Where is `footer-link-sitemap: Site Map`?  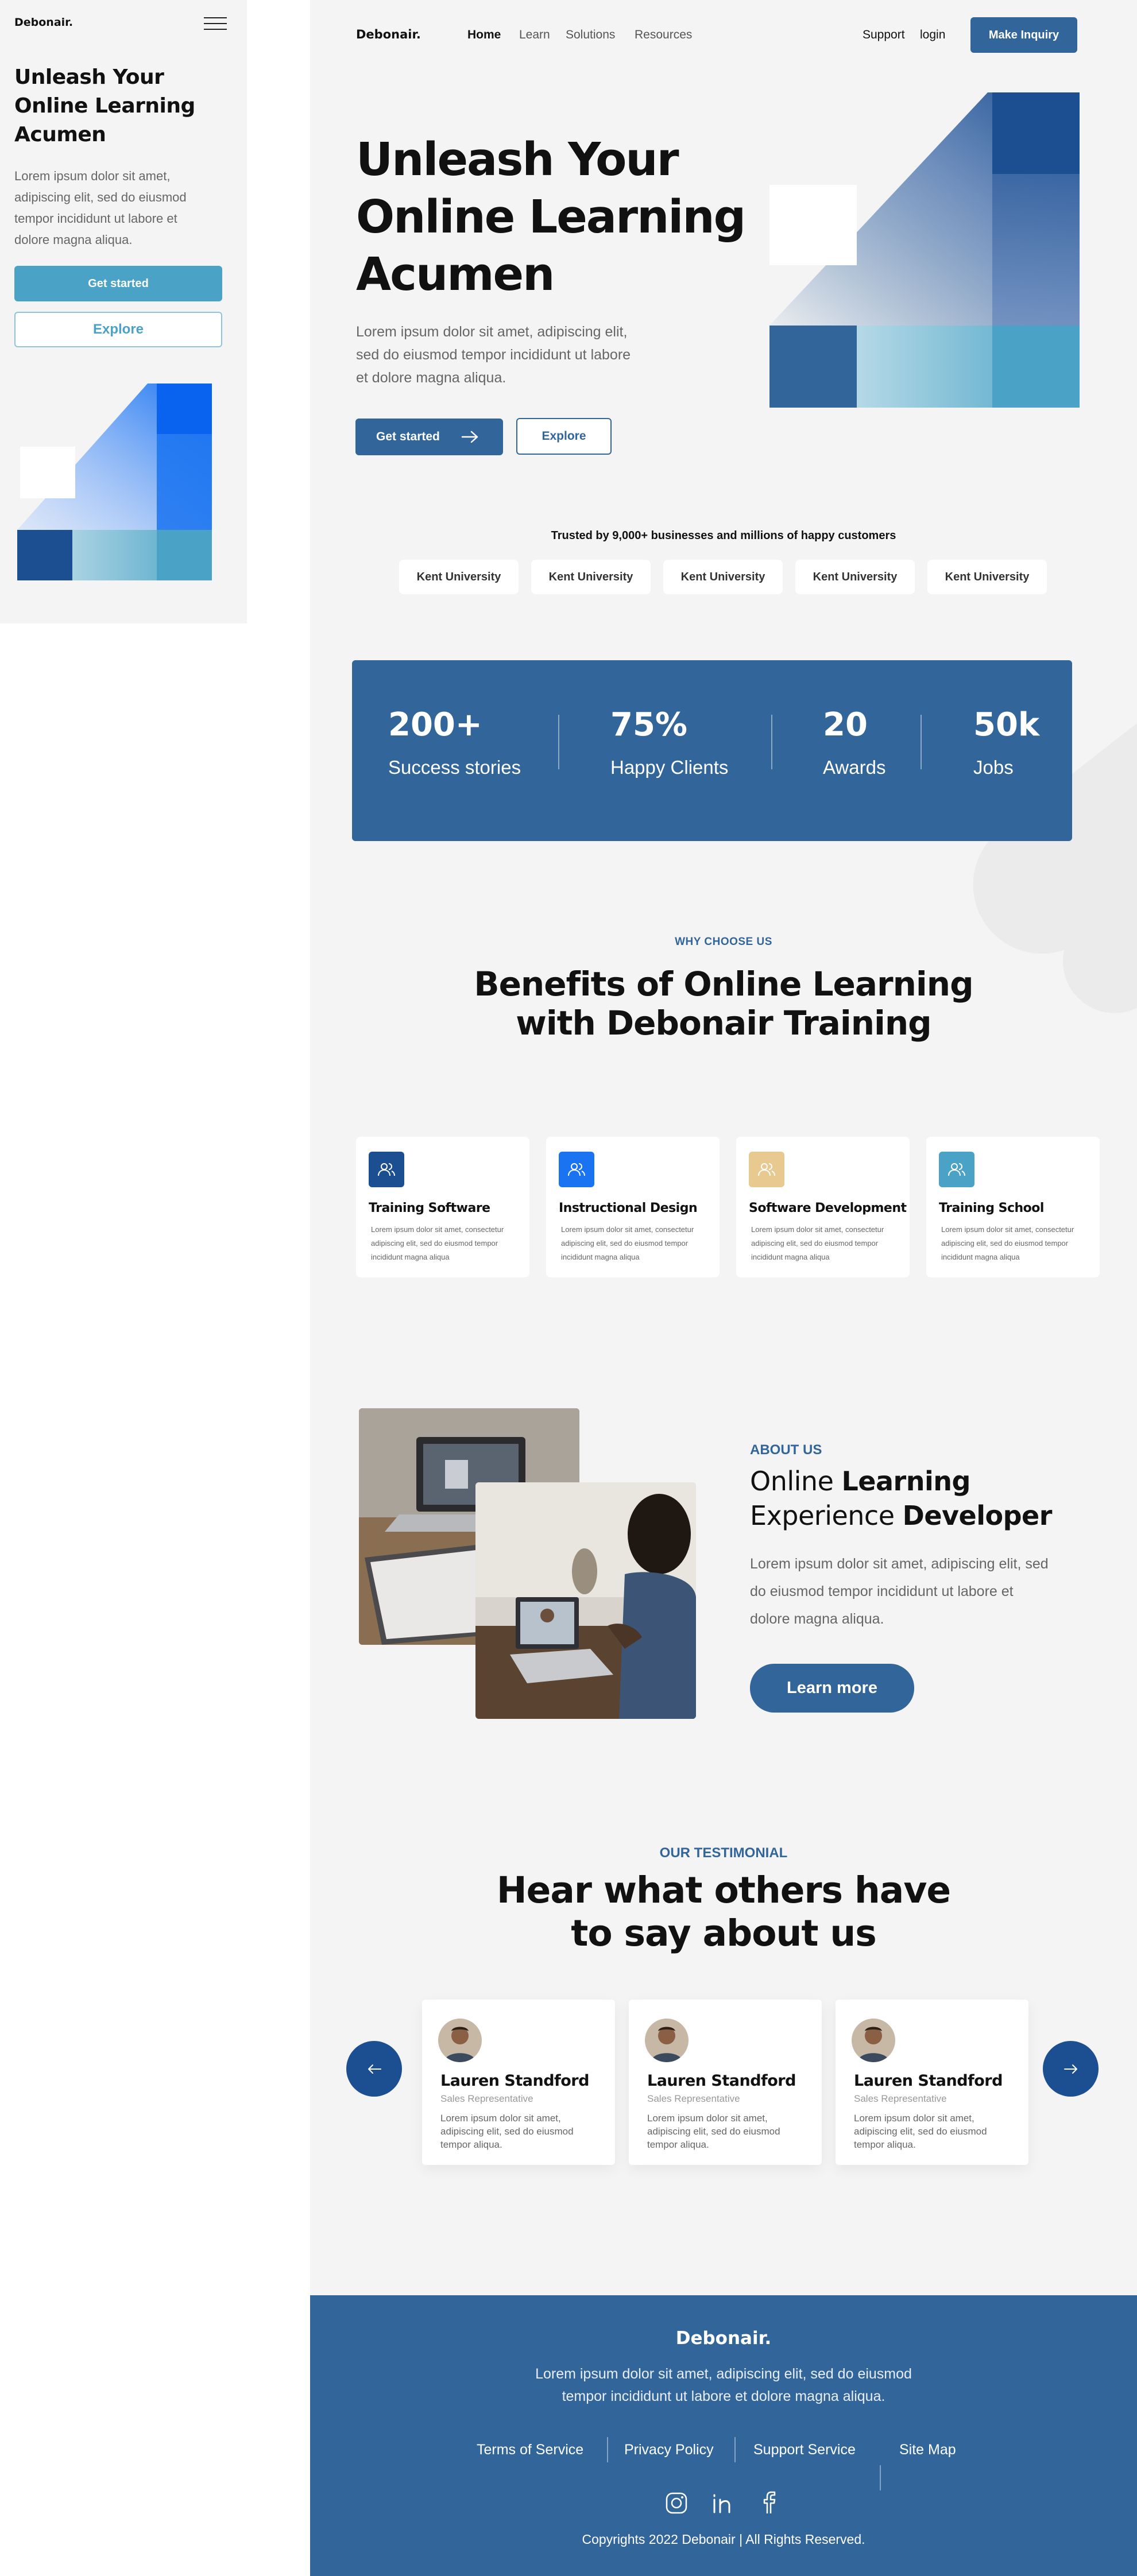
footer-link-sitemap: Site Map is located at coordinates (927, 2450).